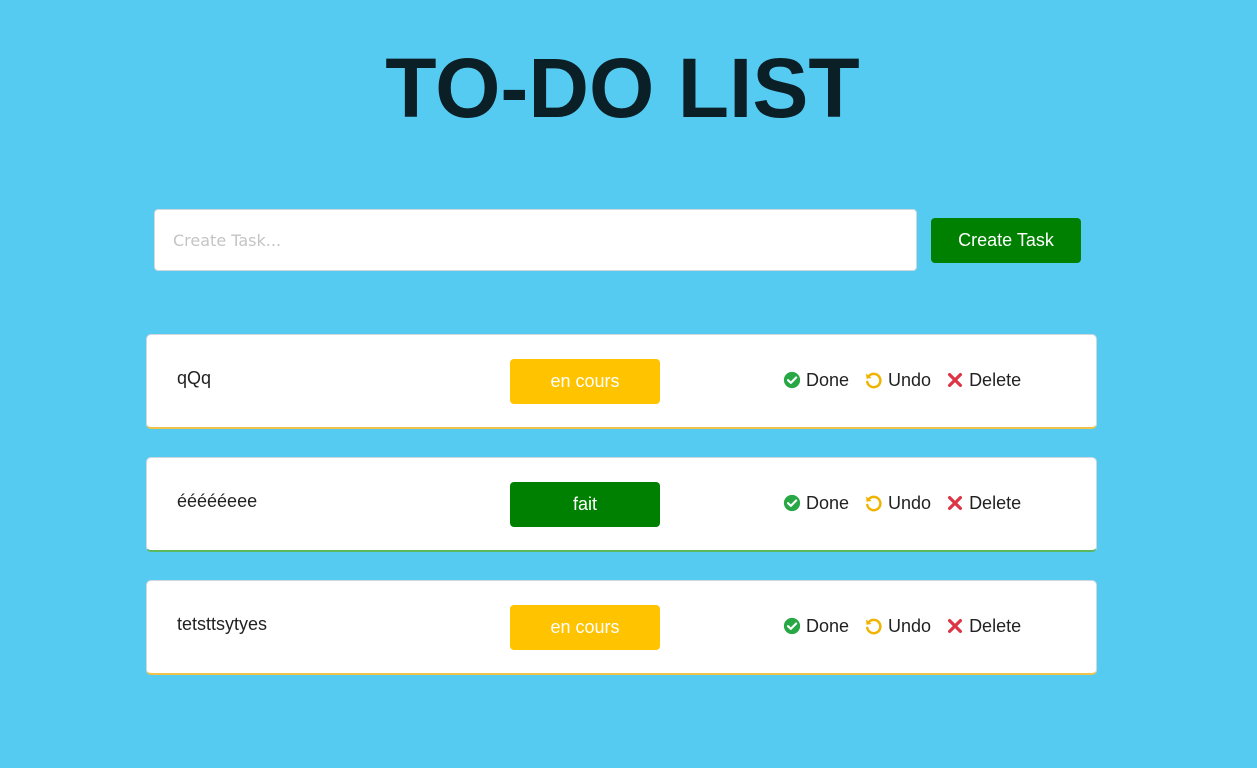  What do you see at coordinates (535, 240) in the screenshot?
I see `create-task-input` at bounding box center [535, 240].